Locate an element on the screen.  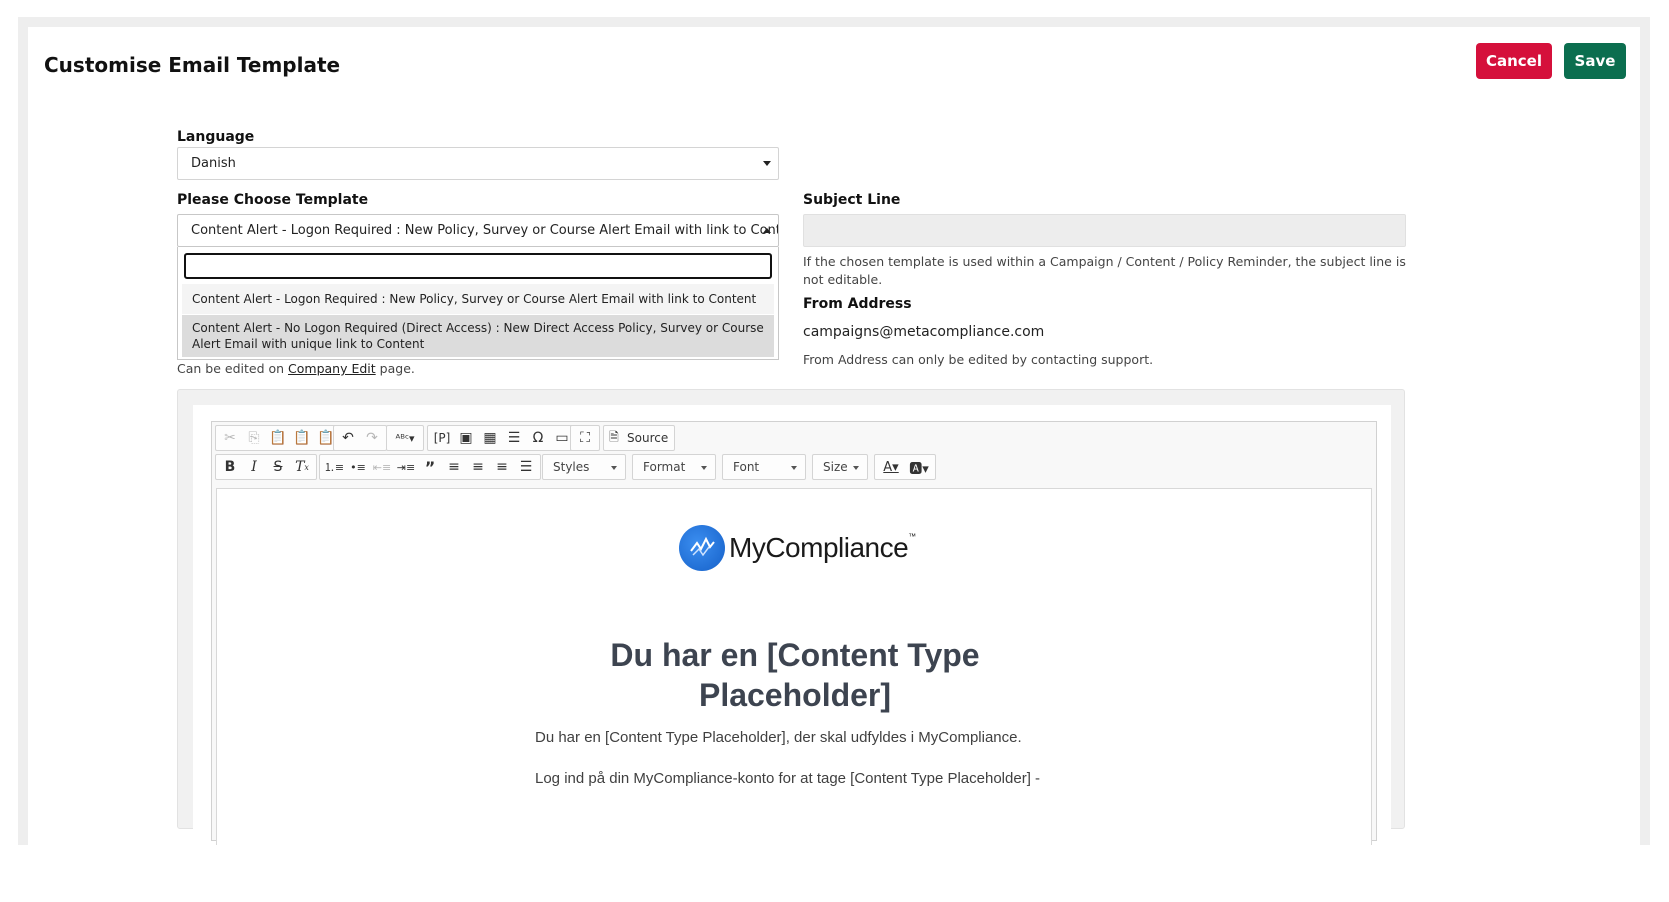
maximize-group: ⛶ is located at coordinates (585, 438).